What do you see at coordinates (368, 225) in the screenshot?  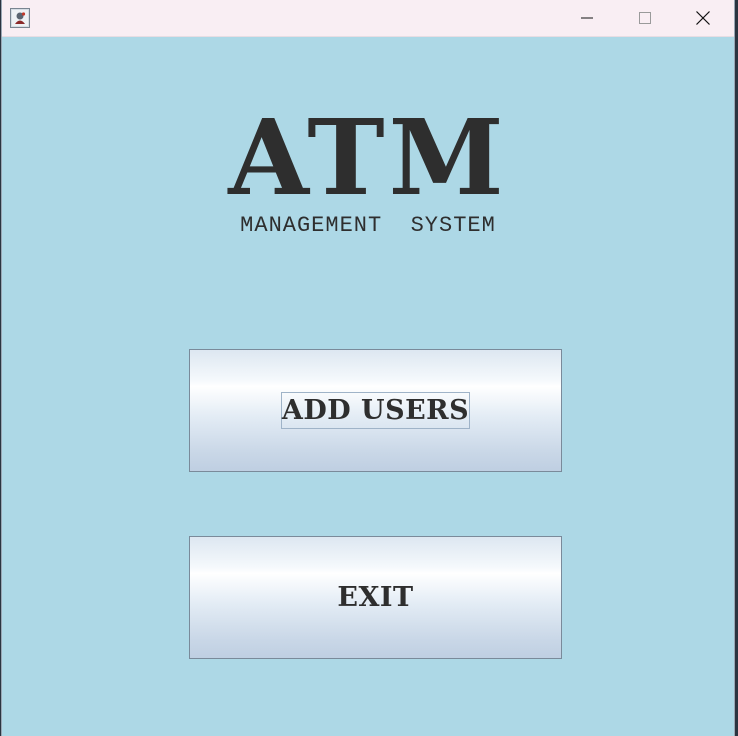 I see `atm-logo-subtitle: MANAGEMENT SYSTEM` at bounding box center [368, 225].